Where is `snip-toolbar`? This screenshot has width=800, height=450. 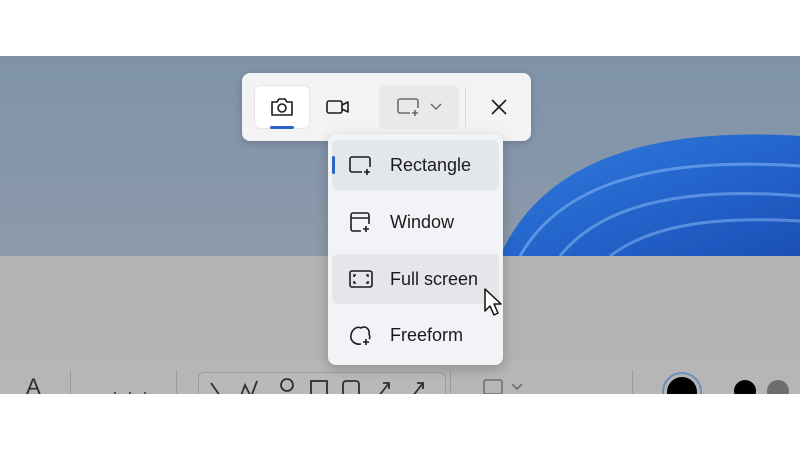 snip-toolbar is located at coordinates (386, 107).